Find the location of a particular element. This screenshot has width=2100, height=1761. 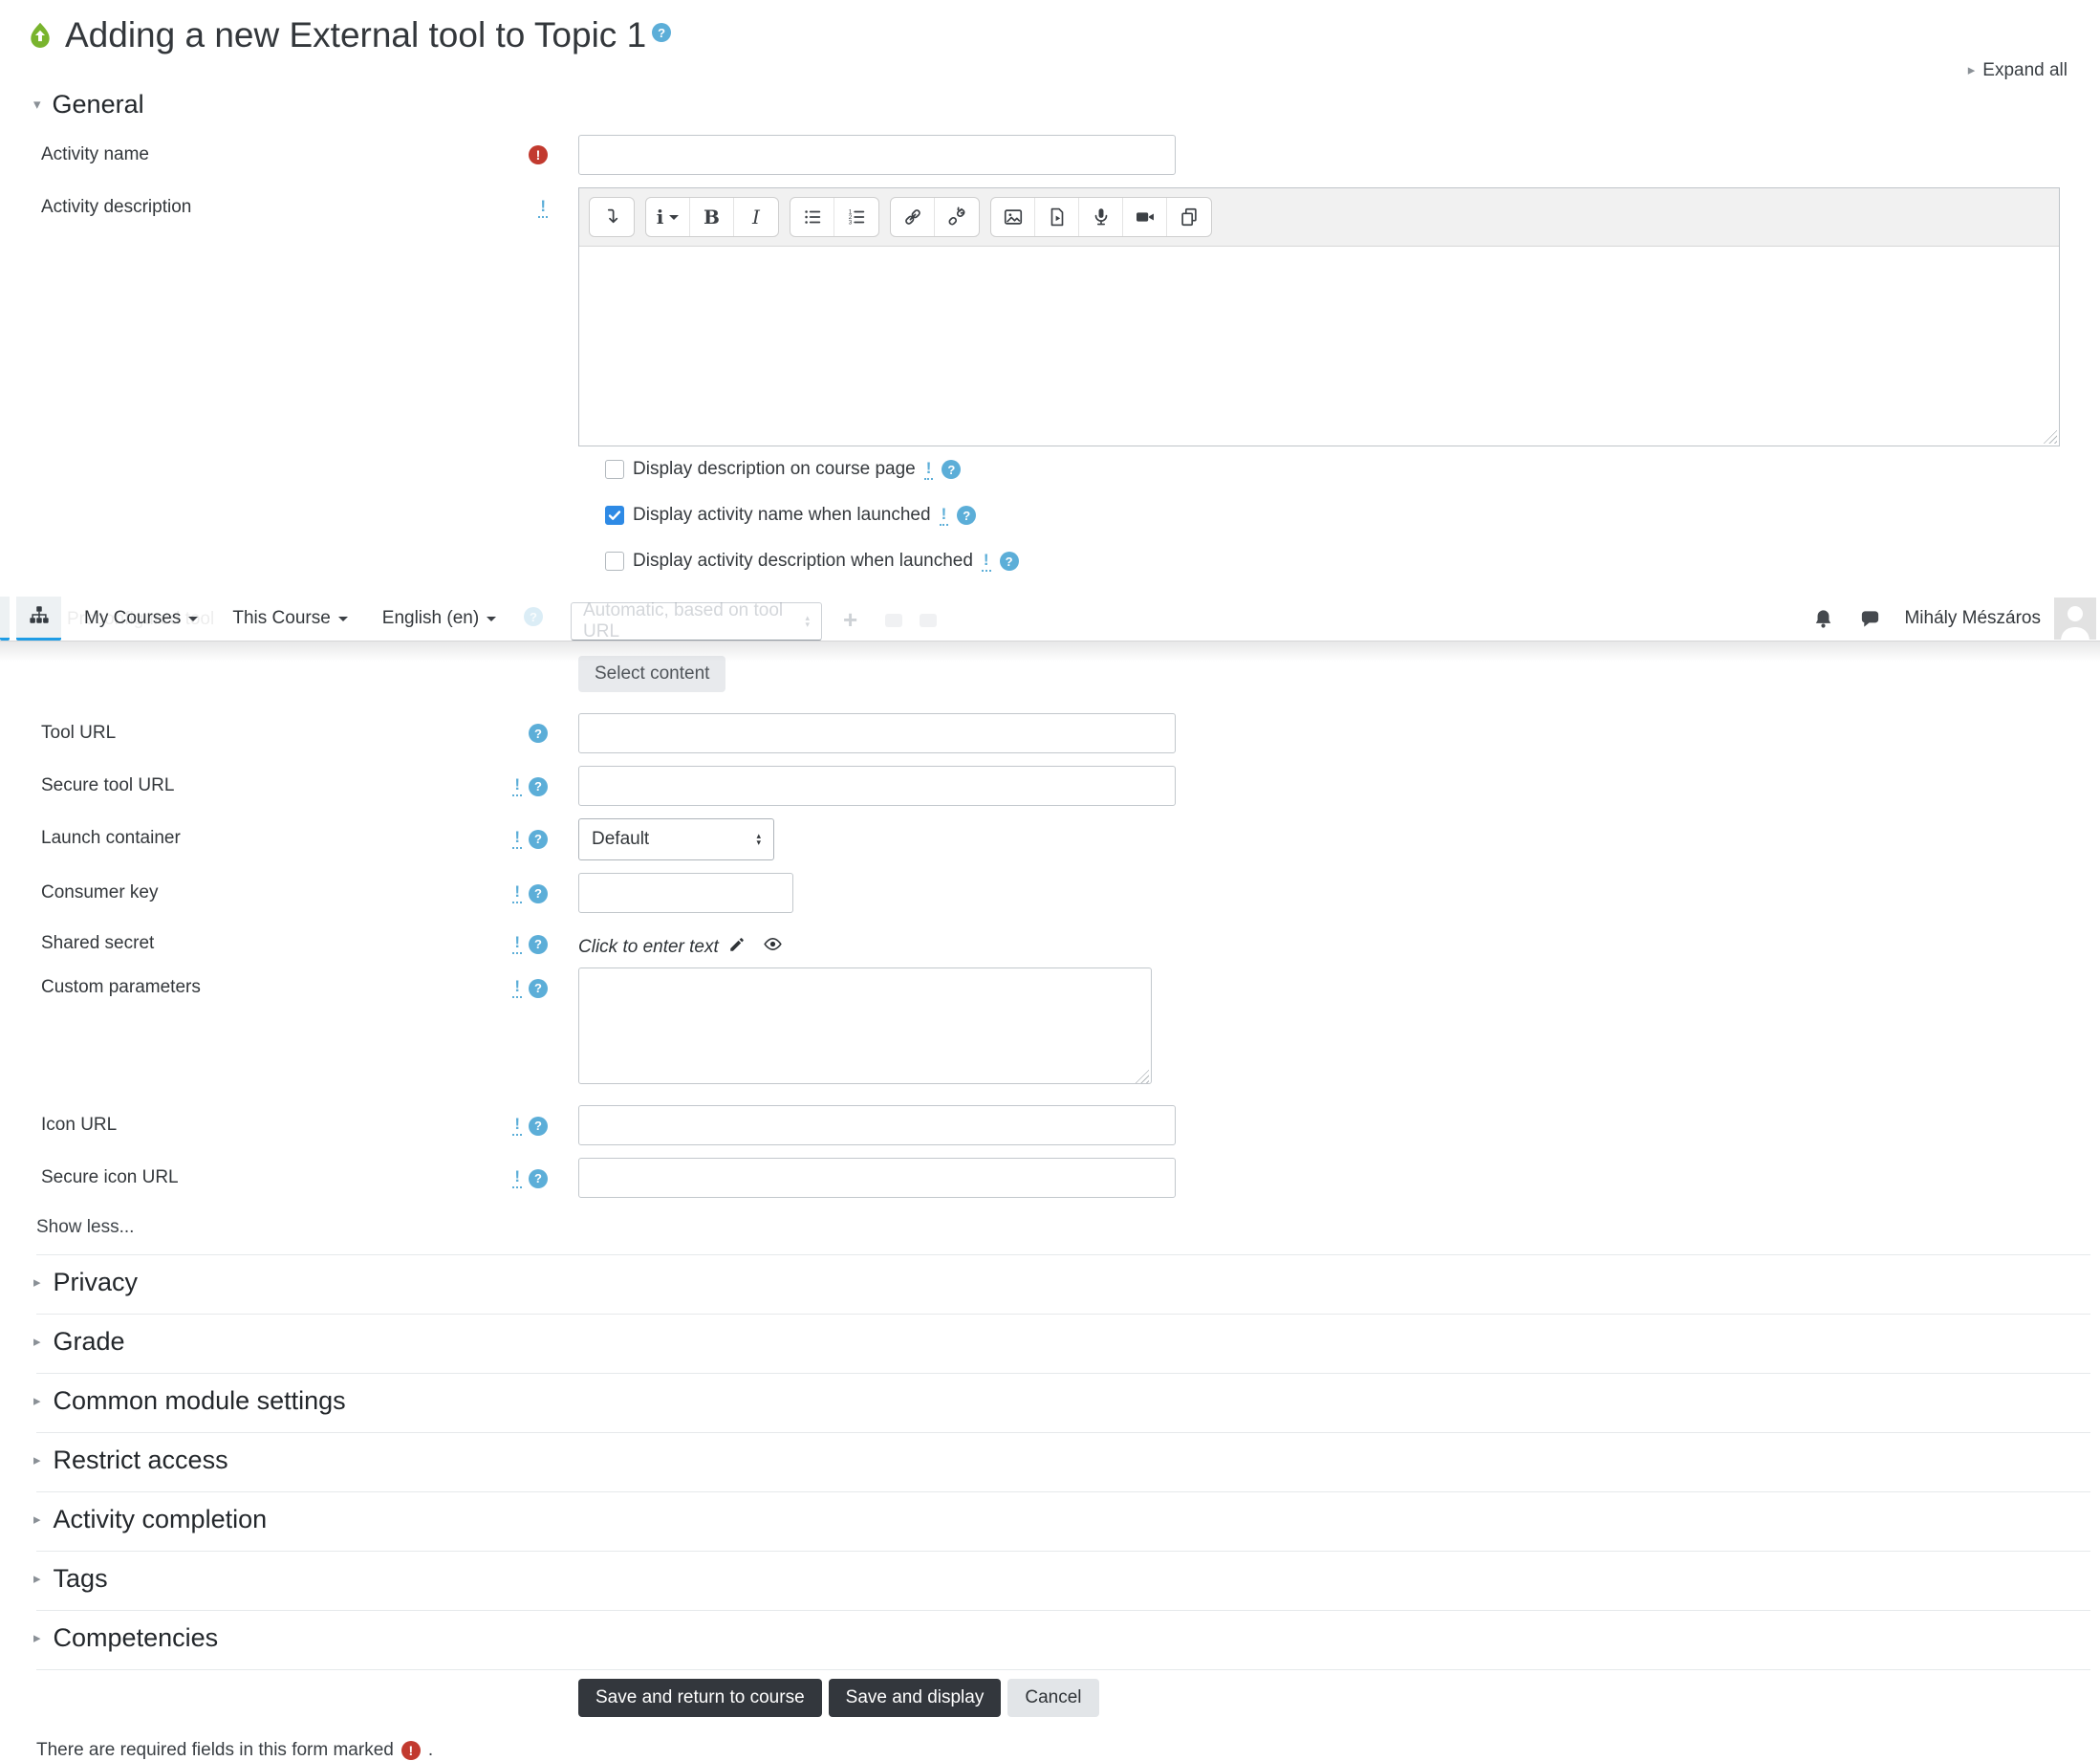

display-name-checkbox is located at coordinates (614, 515).